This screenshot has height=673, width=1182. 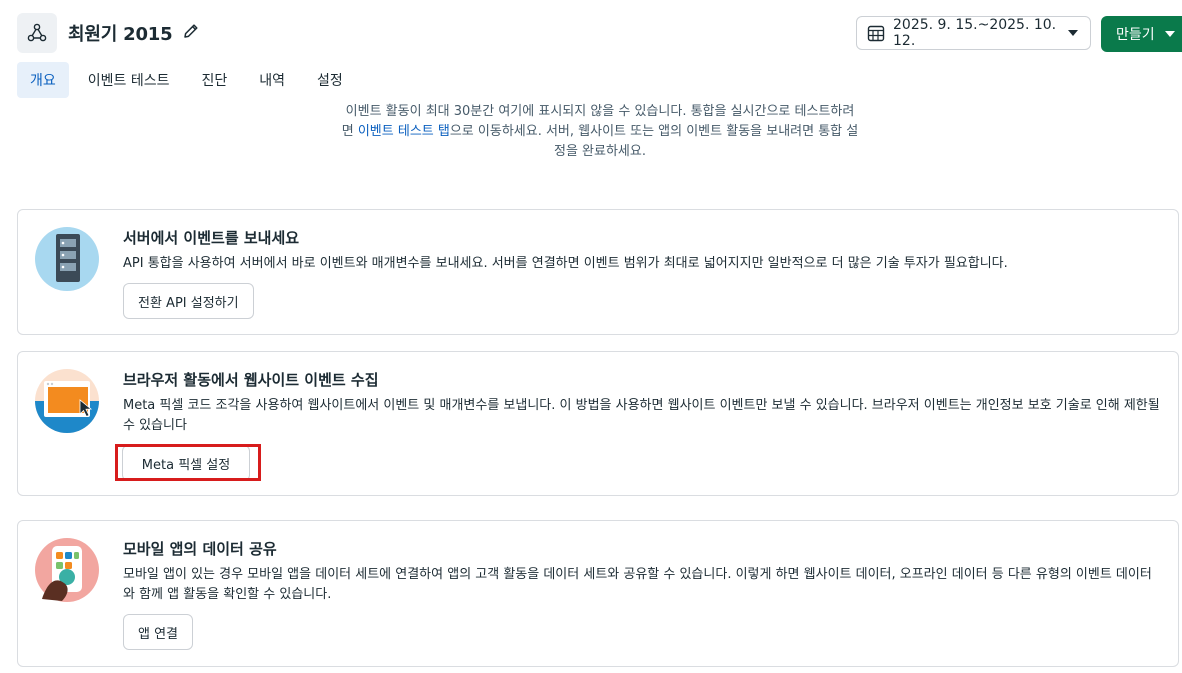 I want to click on create-button-label: 만들기, so click(x=1135, y=35).